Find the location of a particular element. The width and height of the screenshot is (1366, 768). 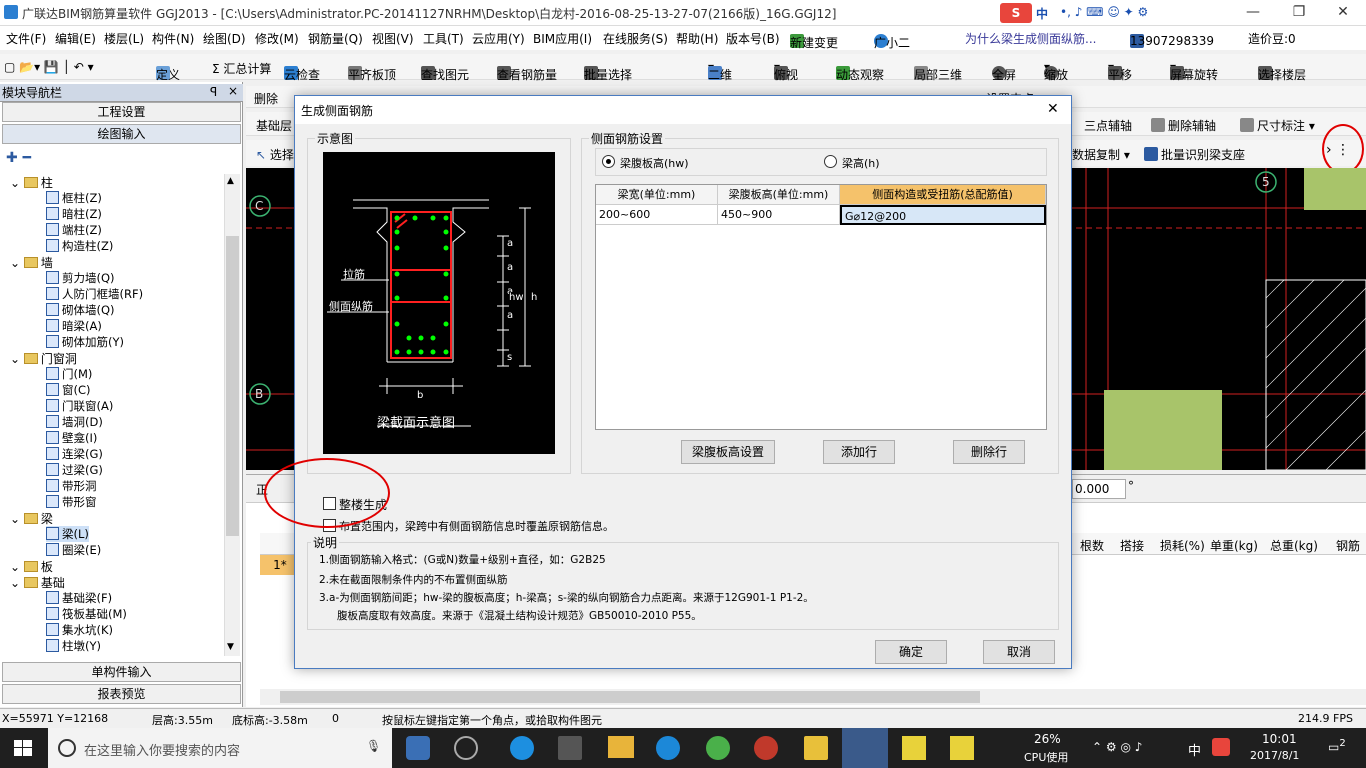

menu-rebar: 钢筋量(Q) is located at coordinates (335, 38).